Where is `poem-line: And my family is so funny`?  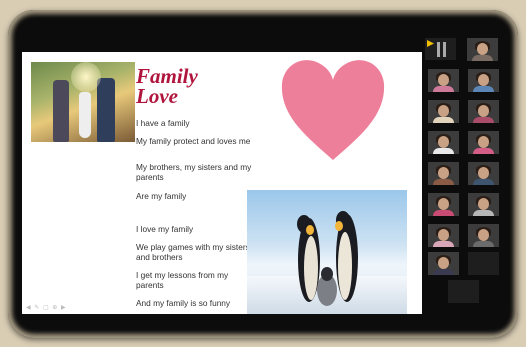
poem-line: And my family is so funny is located at coordinates (183, 303).